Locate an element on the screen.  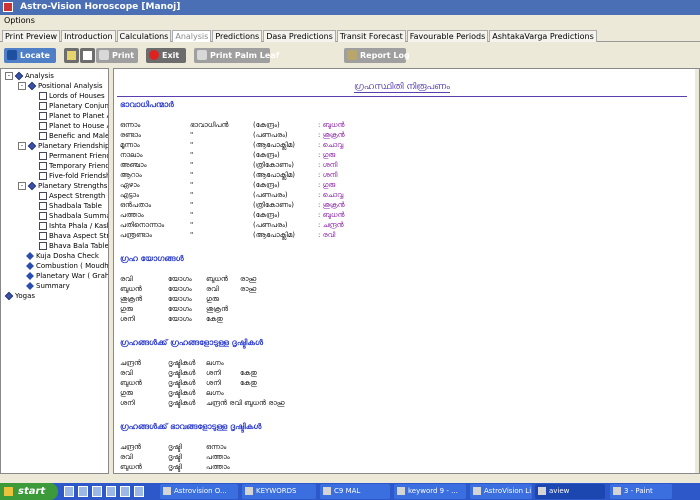
report-cell: രവി is located at coordinates (212, 289).